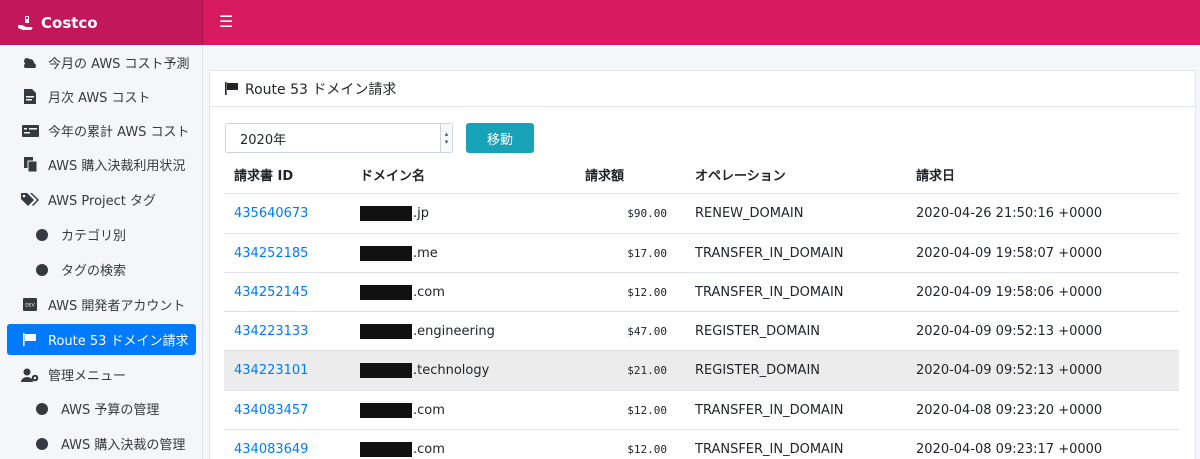 This screenshot has height=459, width=1200. I want to click on domain-name: .jp, so click(394, 213).